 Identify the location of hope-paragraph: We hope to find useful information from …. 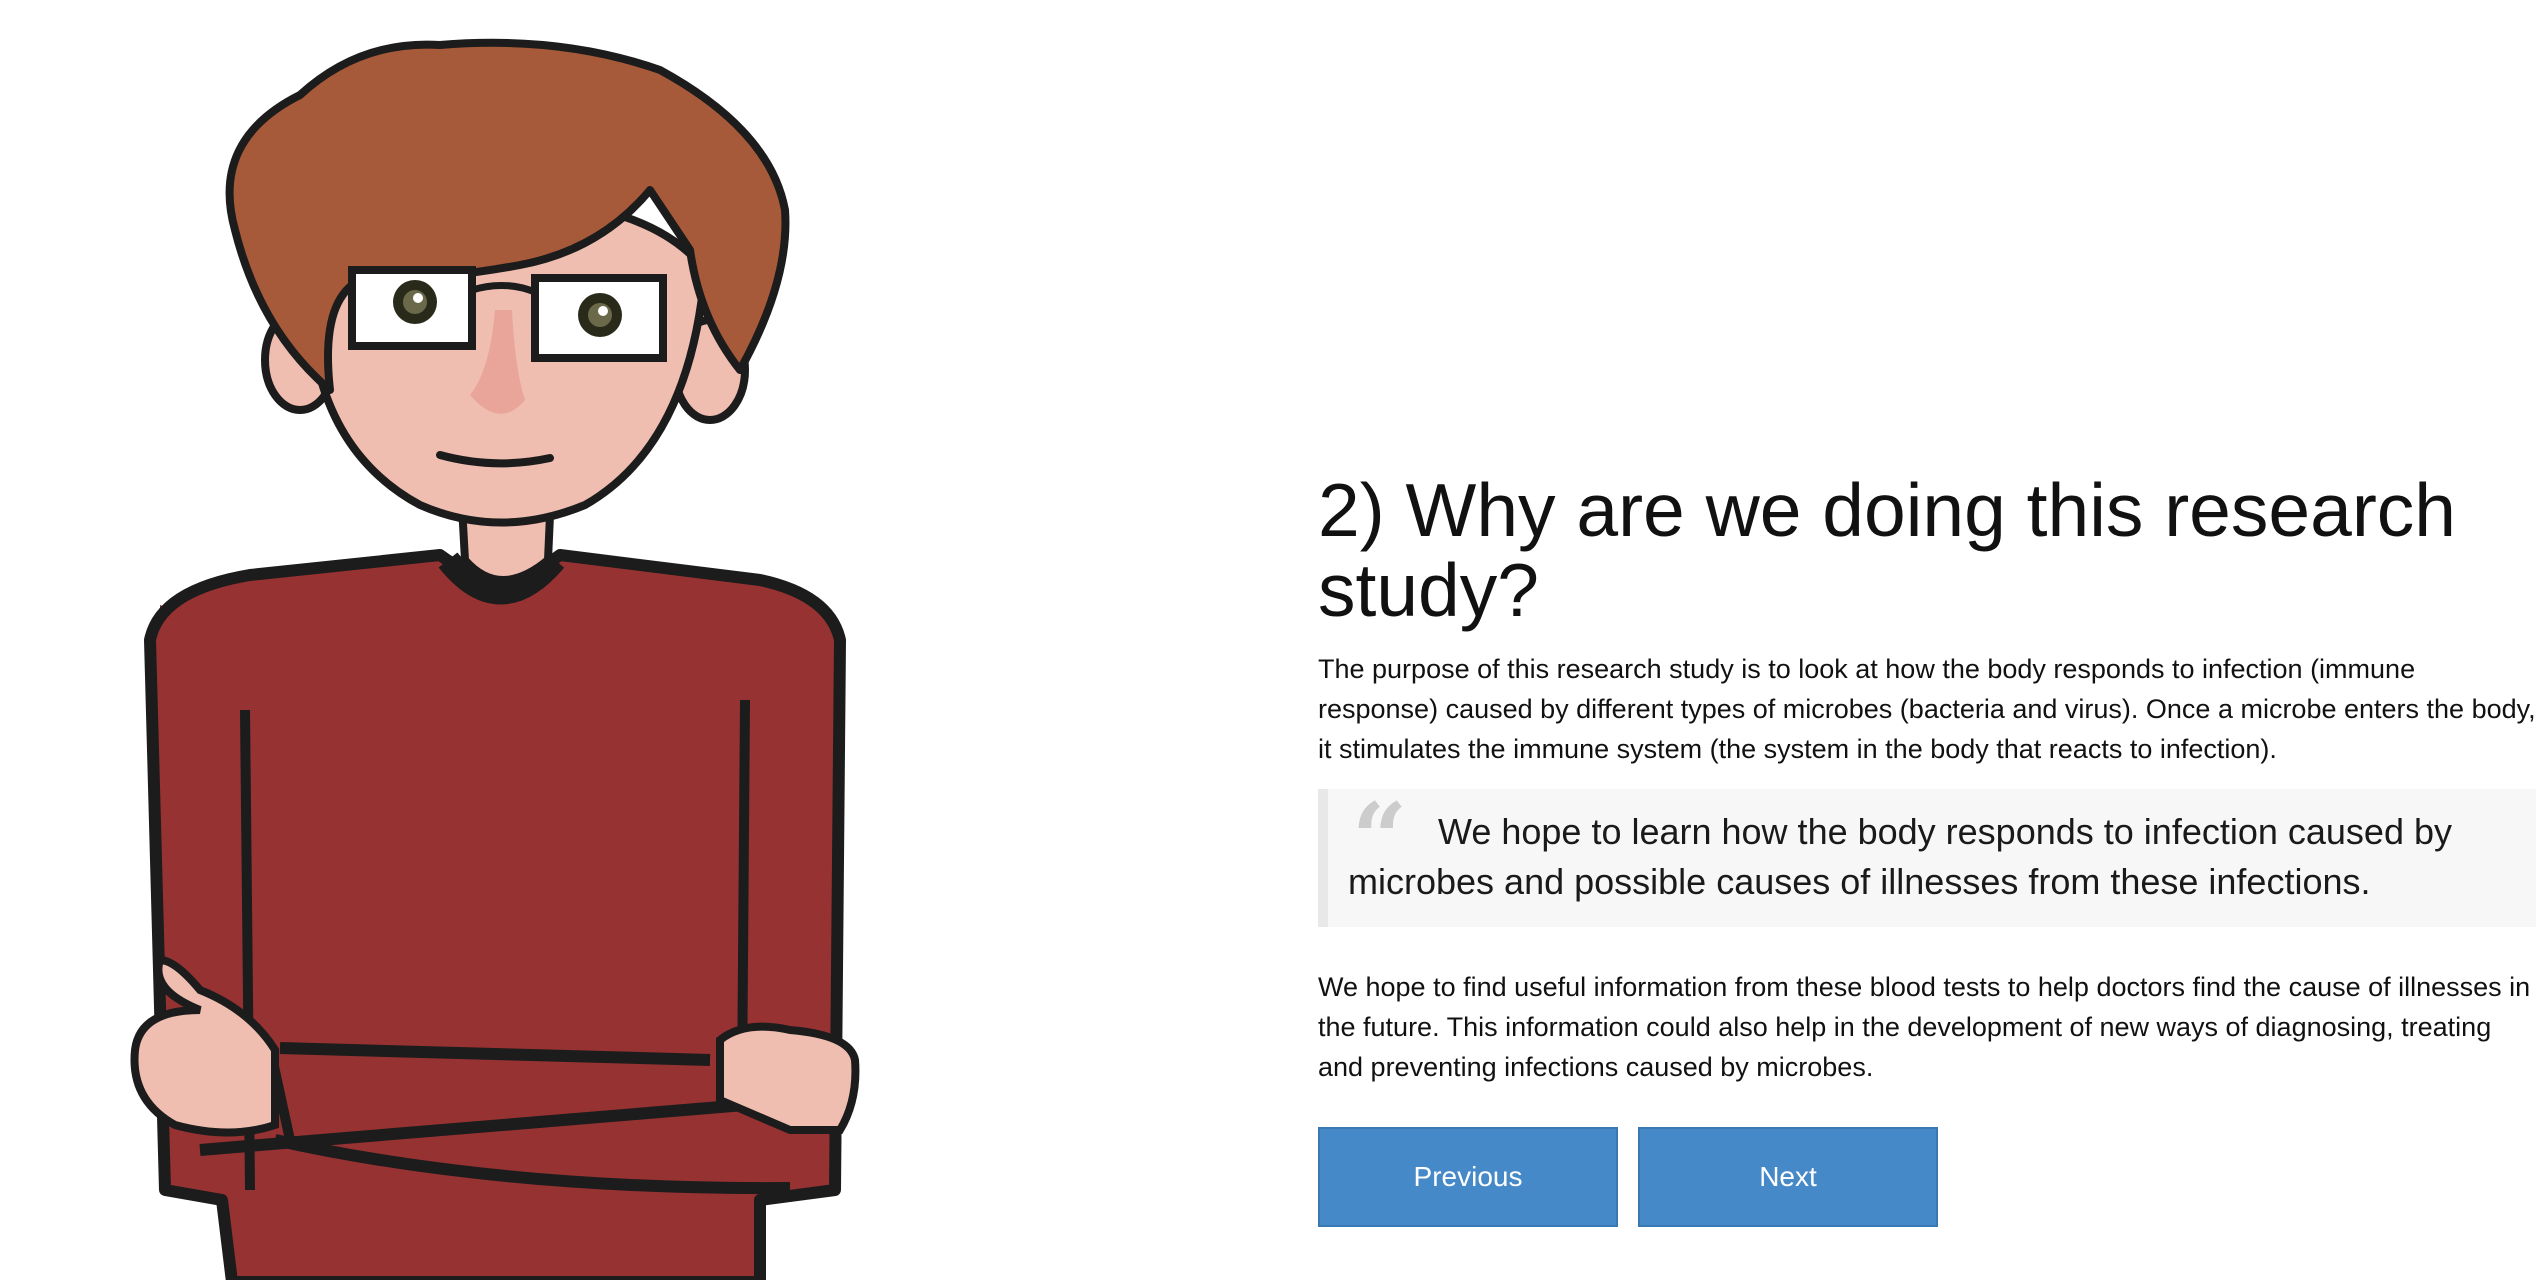
(1924, 1027).